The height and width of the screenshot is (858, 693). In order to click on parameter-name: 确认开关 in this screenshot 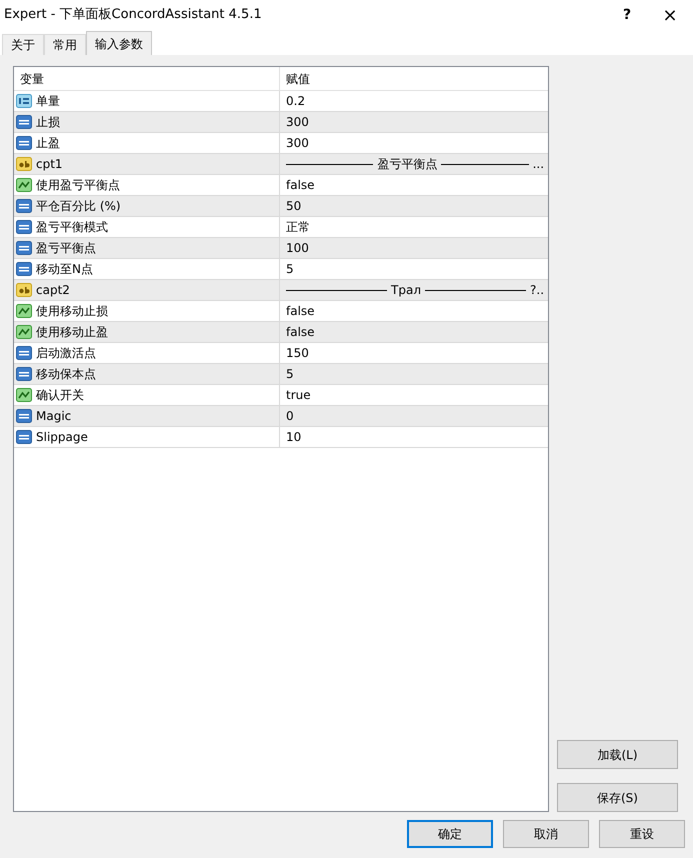, I will do `click(60, 395)`.